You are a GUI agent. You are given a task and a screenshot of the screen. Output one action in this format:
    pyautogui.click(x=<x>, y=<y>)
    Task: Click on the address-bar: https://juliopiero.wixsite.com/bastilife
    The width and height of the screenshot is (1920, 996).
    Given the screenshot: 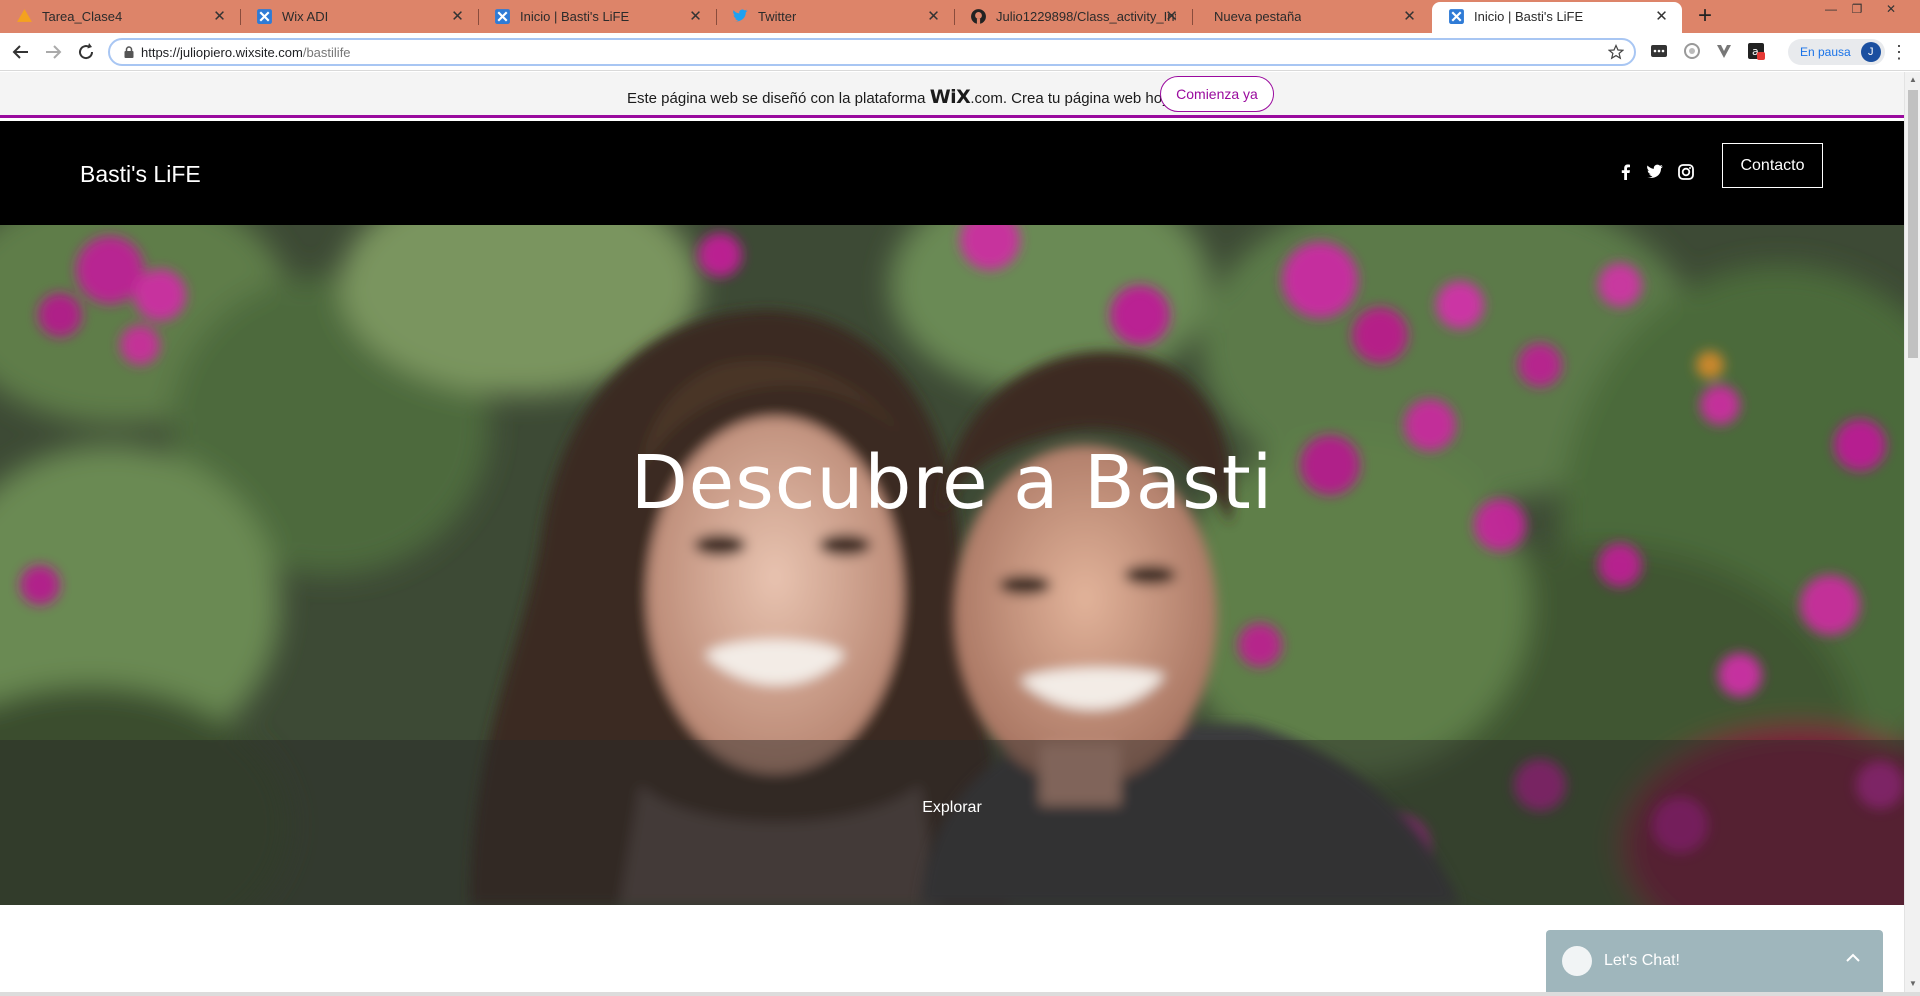 What is the action you would take?
    pyautogui.click(x=872, y=52)
    